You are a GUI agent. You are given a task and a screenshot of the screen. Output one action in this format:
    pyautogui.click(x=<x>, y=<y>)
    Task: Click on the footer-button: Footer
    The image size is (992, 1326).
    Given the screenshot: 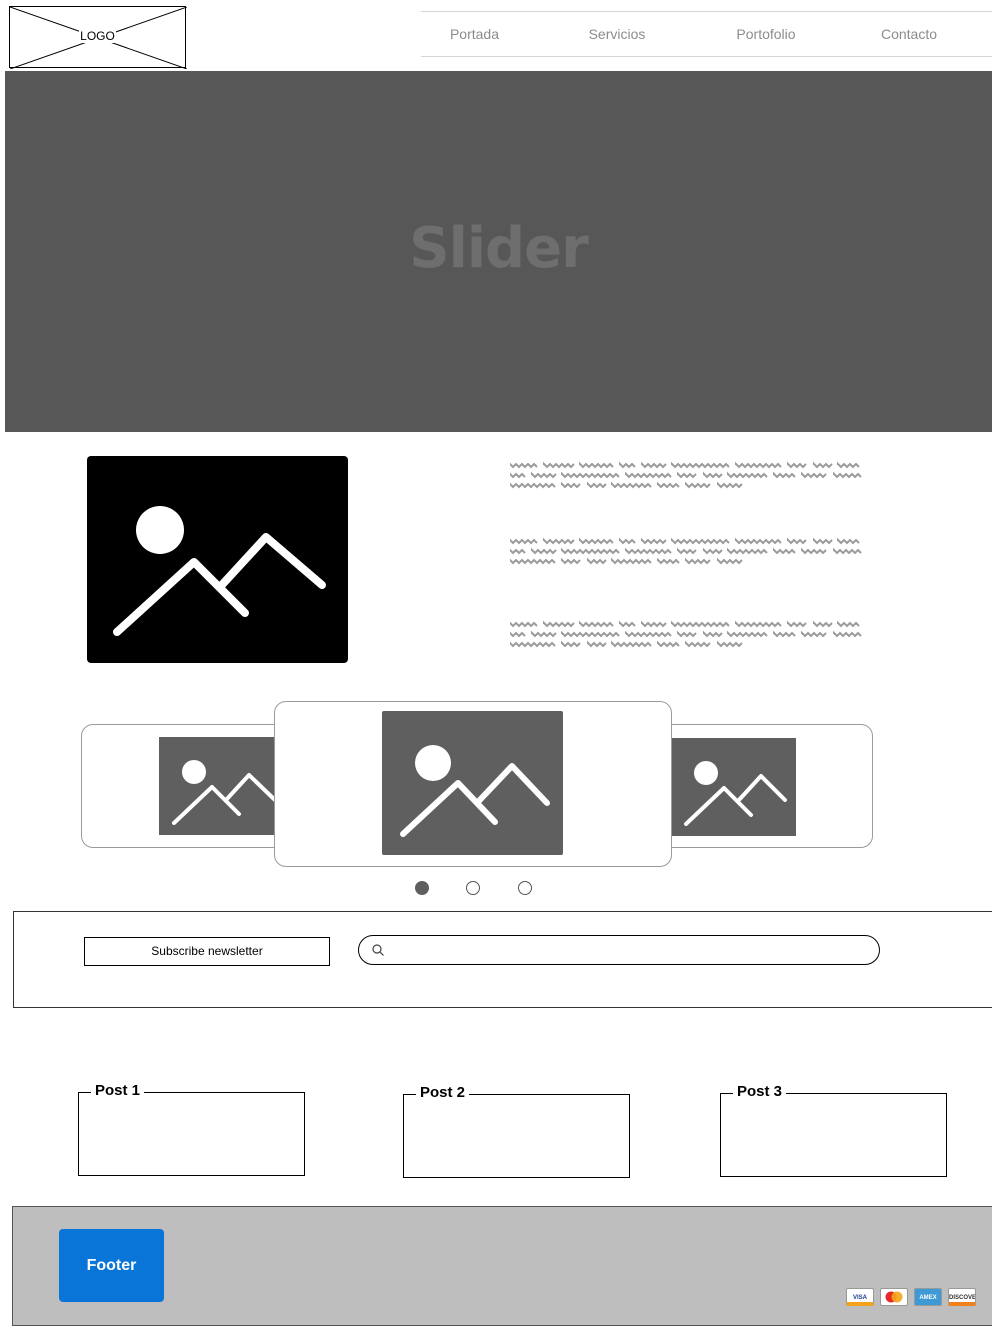 What is the action you would take?
    pyautogui.click(x=111, y=1265)
    